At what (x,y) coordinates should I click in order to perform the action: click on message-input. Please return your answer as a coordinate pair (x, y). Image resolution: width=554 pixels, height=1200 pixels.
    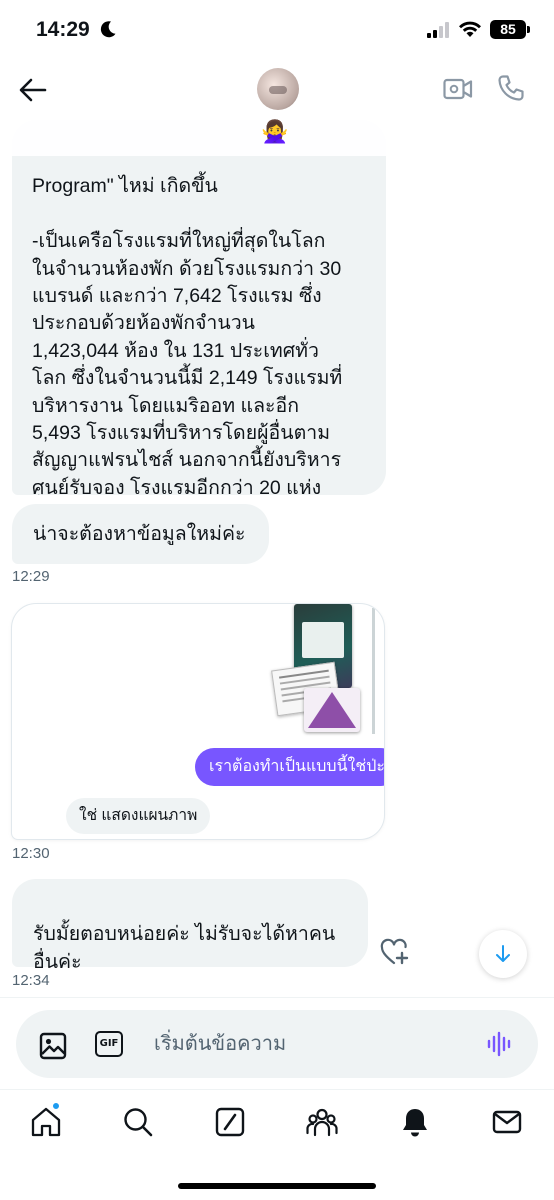
    Looking at the image, I should click on (314, 1044).